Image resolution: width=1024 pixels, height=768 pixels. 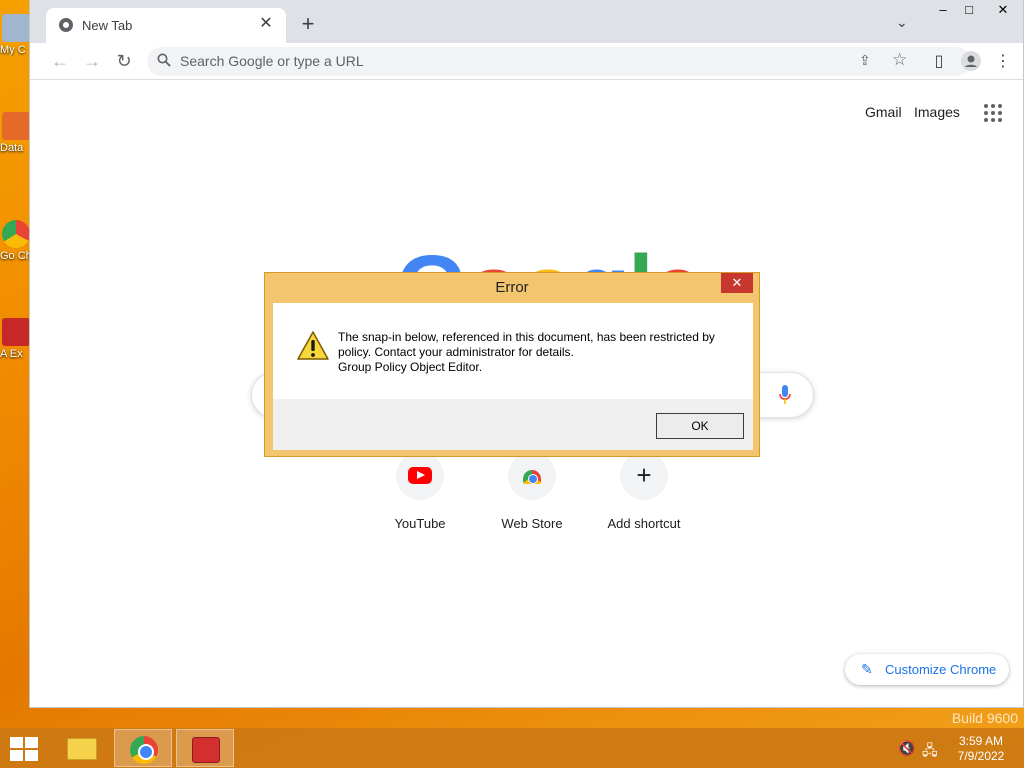 I want to click on maximize-button: □, so click(x=969, y=12).